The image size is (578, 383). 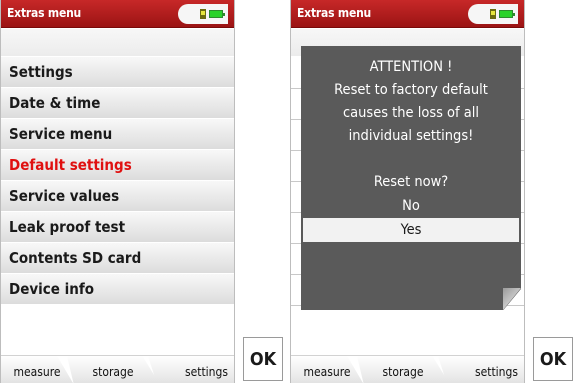 I want to click on menu-item-device-info: Device info, so click(x=117, y=289).